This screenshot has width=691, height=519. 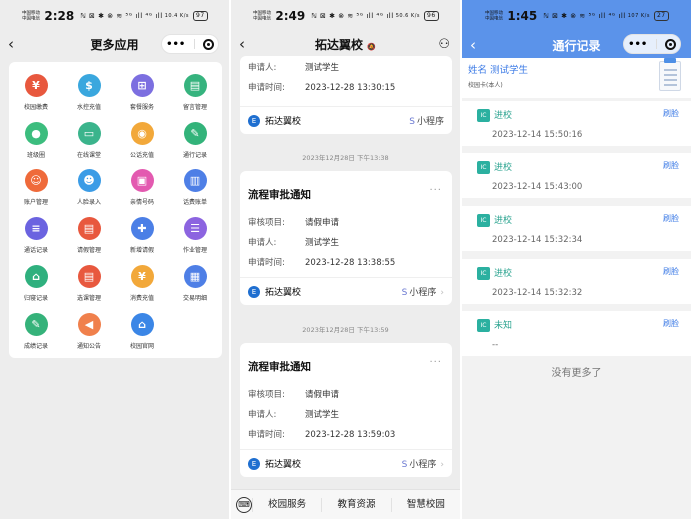 I want to click on status-icons: ℕ ⊠ ✱ ⊗ ≋ ⁵ᴳ ıll ⁴ᴳ ıll 50.6 K/s 96, so click(x=375, y=16).